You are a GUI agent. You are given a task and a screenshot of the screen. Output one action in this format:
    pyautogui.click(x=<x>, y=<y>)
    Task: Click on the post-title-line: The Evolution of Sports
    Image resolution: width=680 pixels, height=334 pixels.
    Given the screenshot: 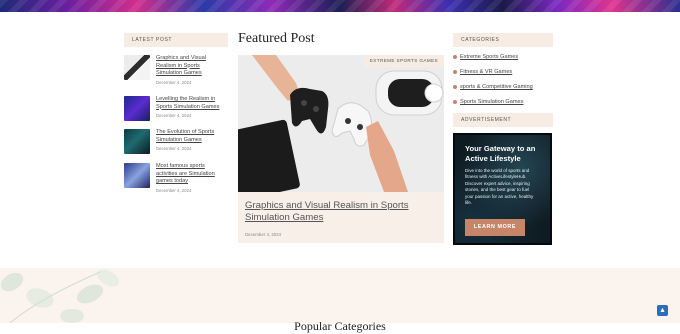 What is the action you would take?
    pyautogui.click(x=192, y=133)
    